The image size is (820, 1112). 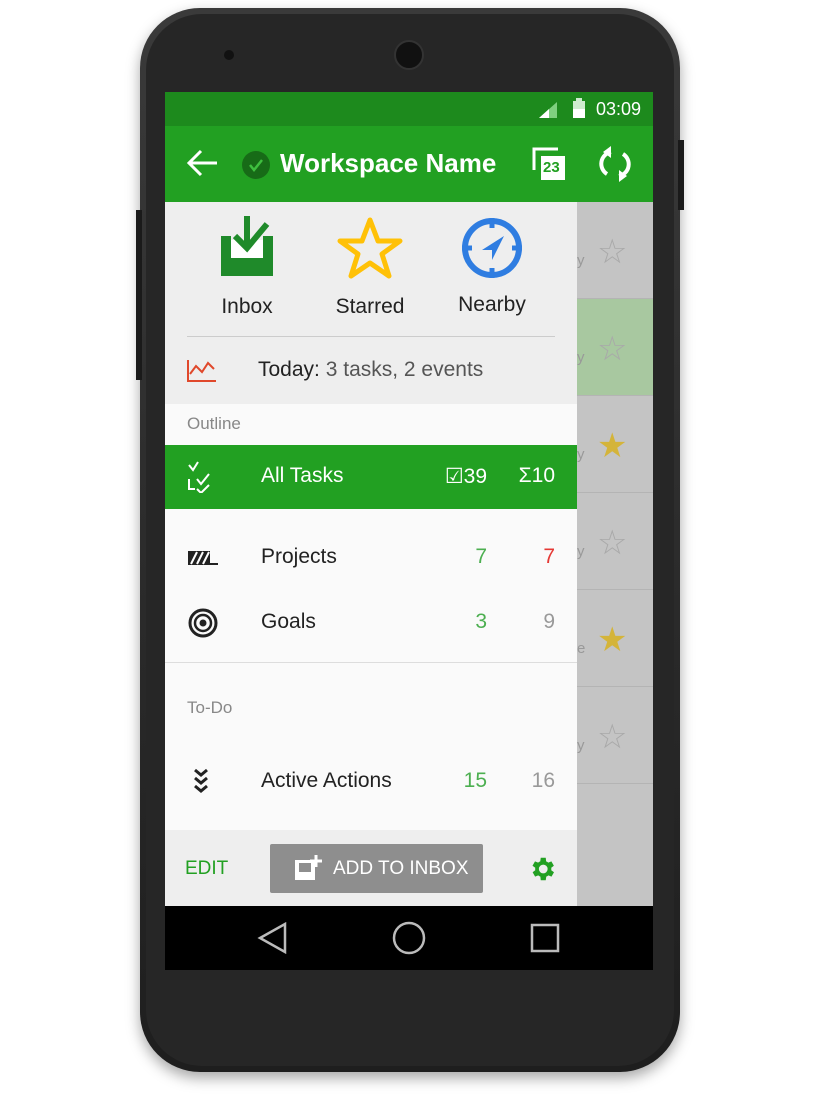 I want to click on starred-shortcut: Starred, so click(x=370, y=267).